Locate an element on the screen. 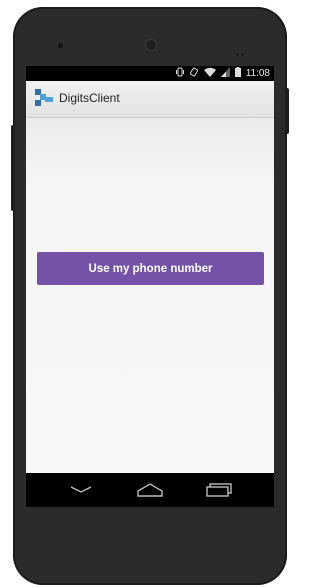 The height and width of the screenshot is (588, 320). wifi-icon is located at coordinates (209, 73).